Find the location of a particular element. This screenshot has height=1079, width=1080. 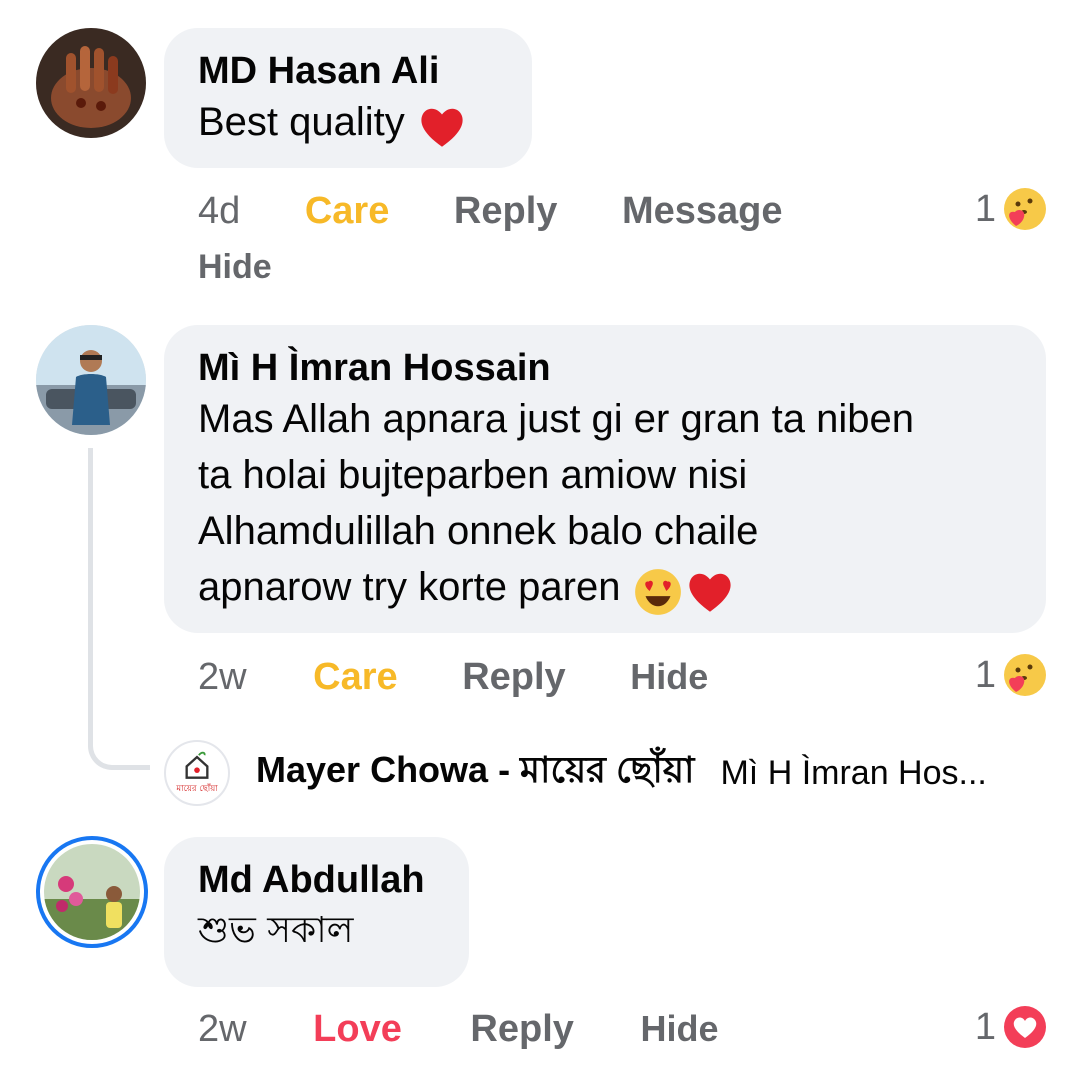

comment-author: MD Hasan Ali is located at coordinates (348, 71).